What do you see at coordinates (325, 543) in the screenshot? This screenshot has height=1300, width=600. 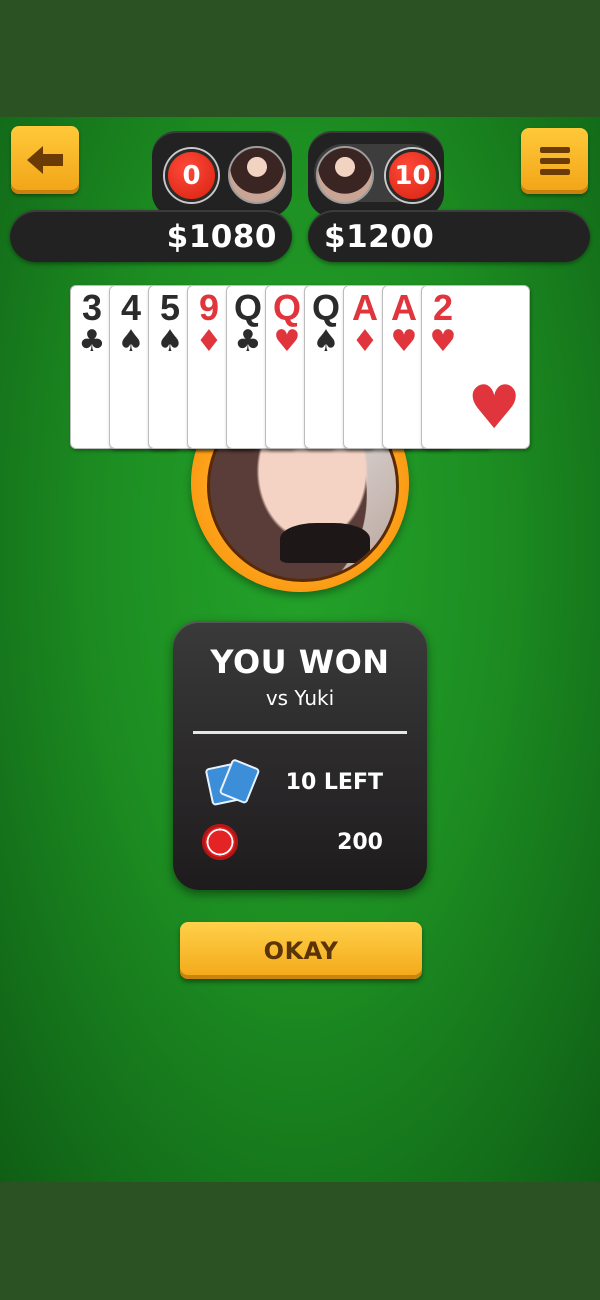 I see `avatar-collar` at bounding box center [325, 543].